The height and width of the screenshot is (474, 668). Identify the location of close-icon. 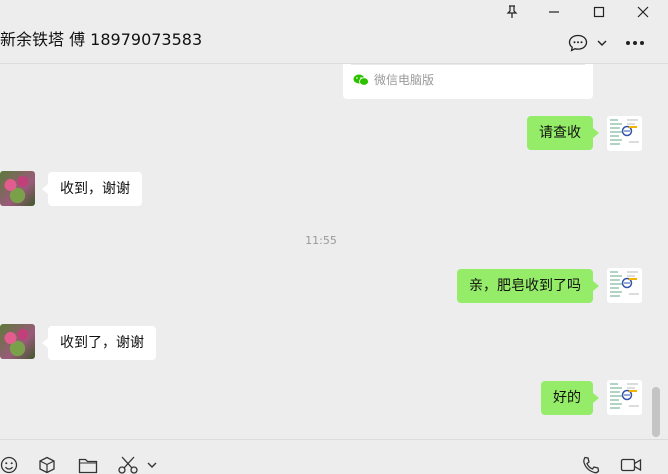
(643, 12).